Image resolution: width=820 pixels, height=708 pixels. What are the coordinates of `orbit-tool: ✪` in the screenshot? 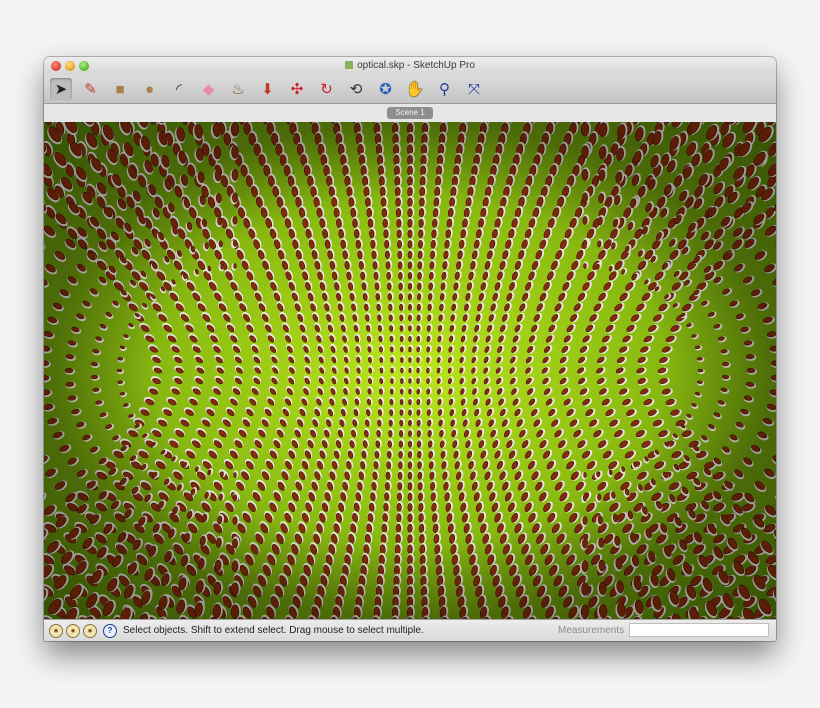 It's located at (386, 89).